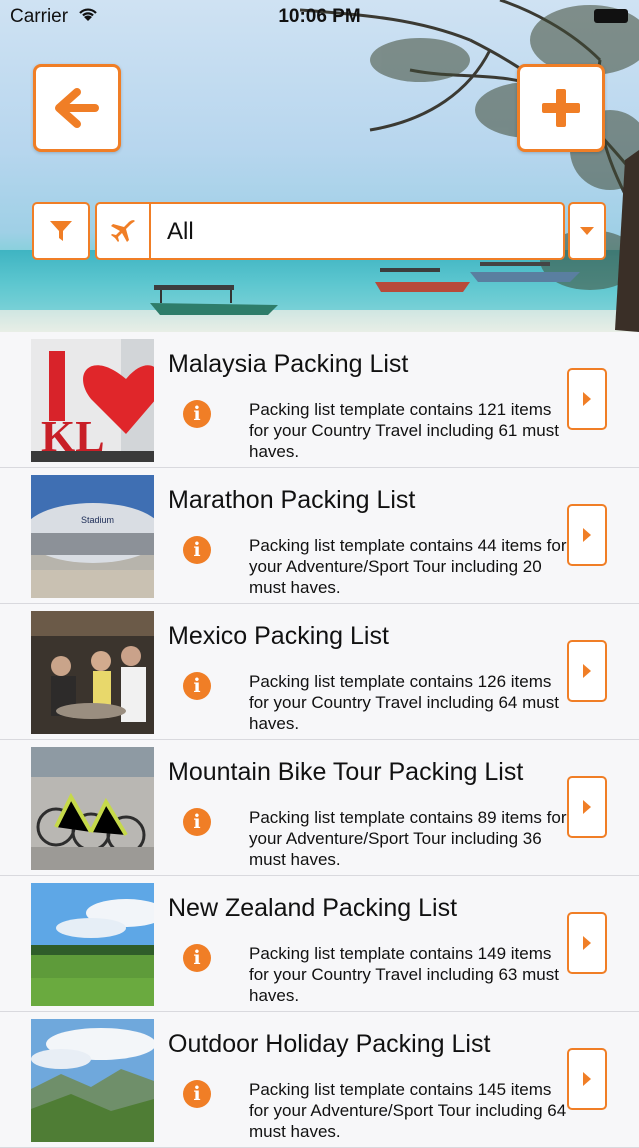  Describe the element at coordinates (92, 536) in the screenshot. I see `thumbnail-image: Stadium` at that location.